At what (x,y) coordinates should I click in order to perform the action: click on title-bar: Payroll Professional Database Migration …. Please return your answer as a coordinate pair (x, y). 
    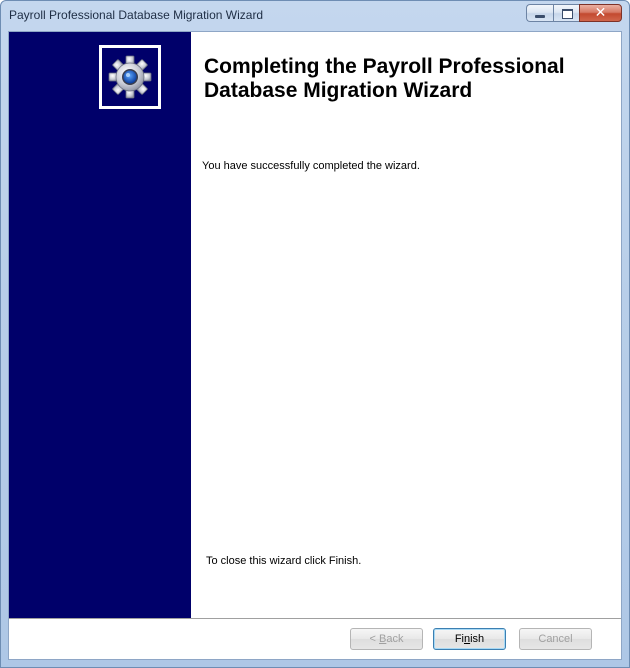
    Looking at the image, I should click on (315, 16).